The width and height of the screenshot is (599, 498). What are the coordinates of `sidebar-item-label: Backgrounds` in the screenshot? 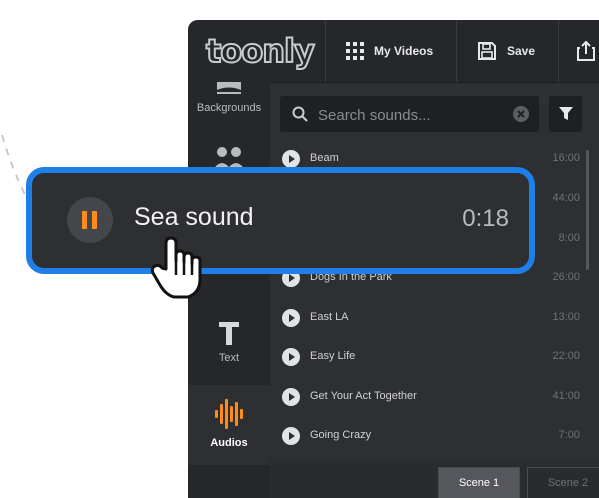 It's located at (229, 108).